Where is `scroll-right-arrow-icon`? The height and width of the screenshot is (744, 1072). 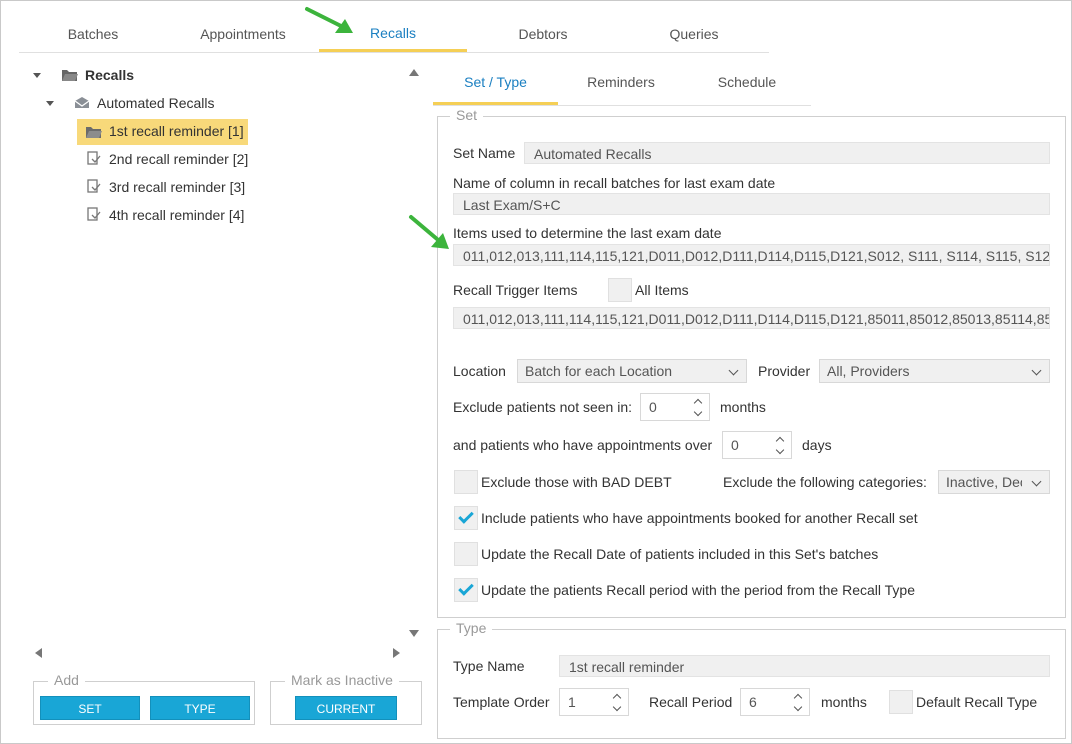 scroll-right-arrow-icon is located at coordinates (396, 653).